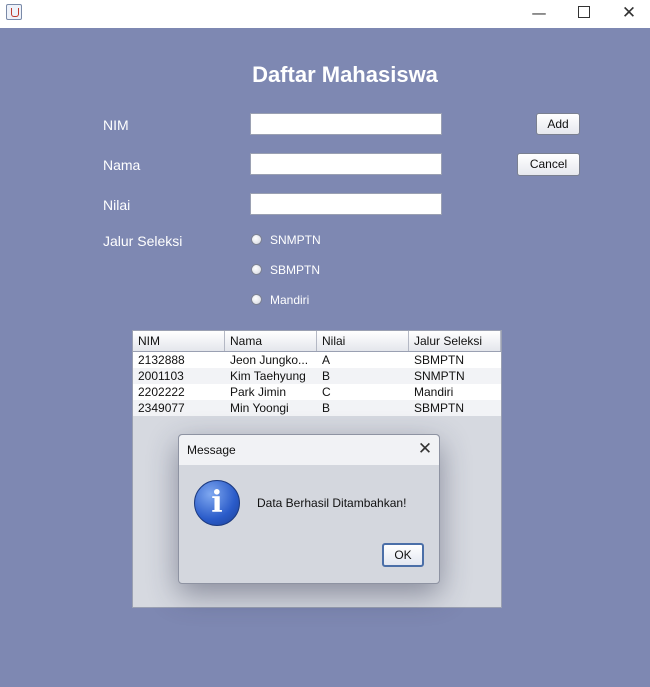 Image resolution: width=650 pixels, height=687 pixels. What do you see at coordinates (363, 341) in the screenshot?
I see `column-header-nilai: Nilai` at bounding box center [363, 341].